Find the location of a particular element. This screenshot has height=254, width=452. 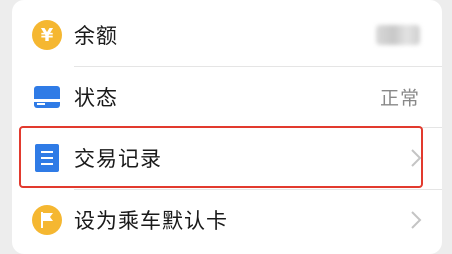

yuan-symbol: ¥ is located at coordinates (47, 35).